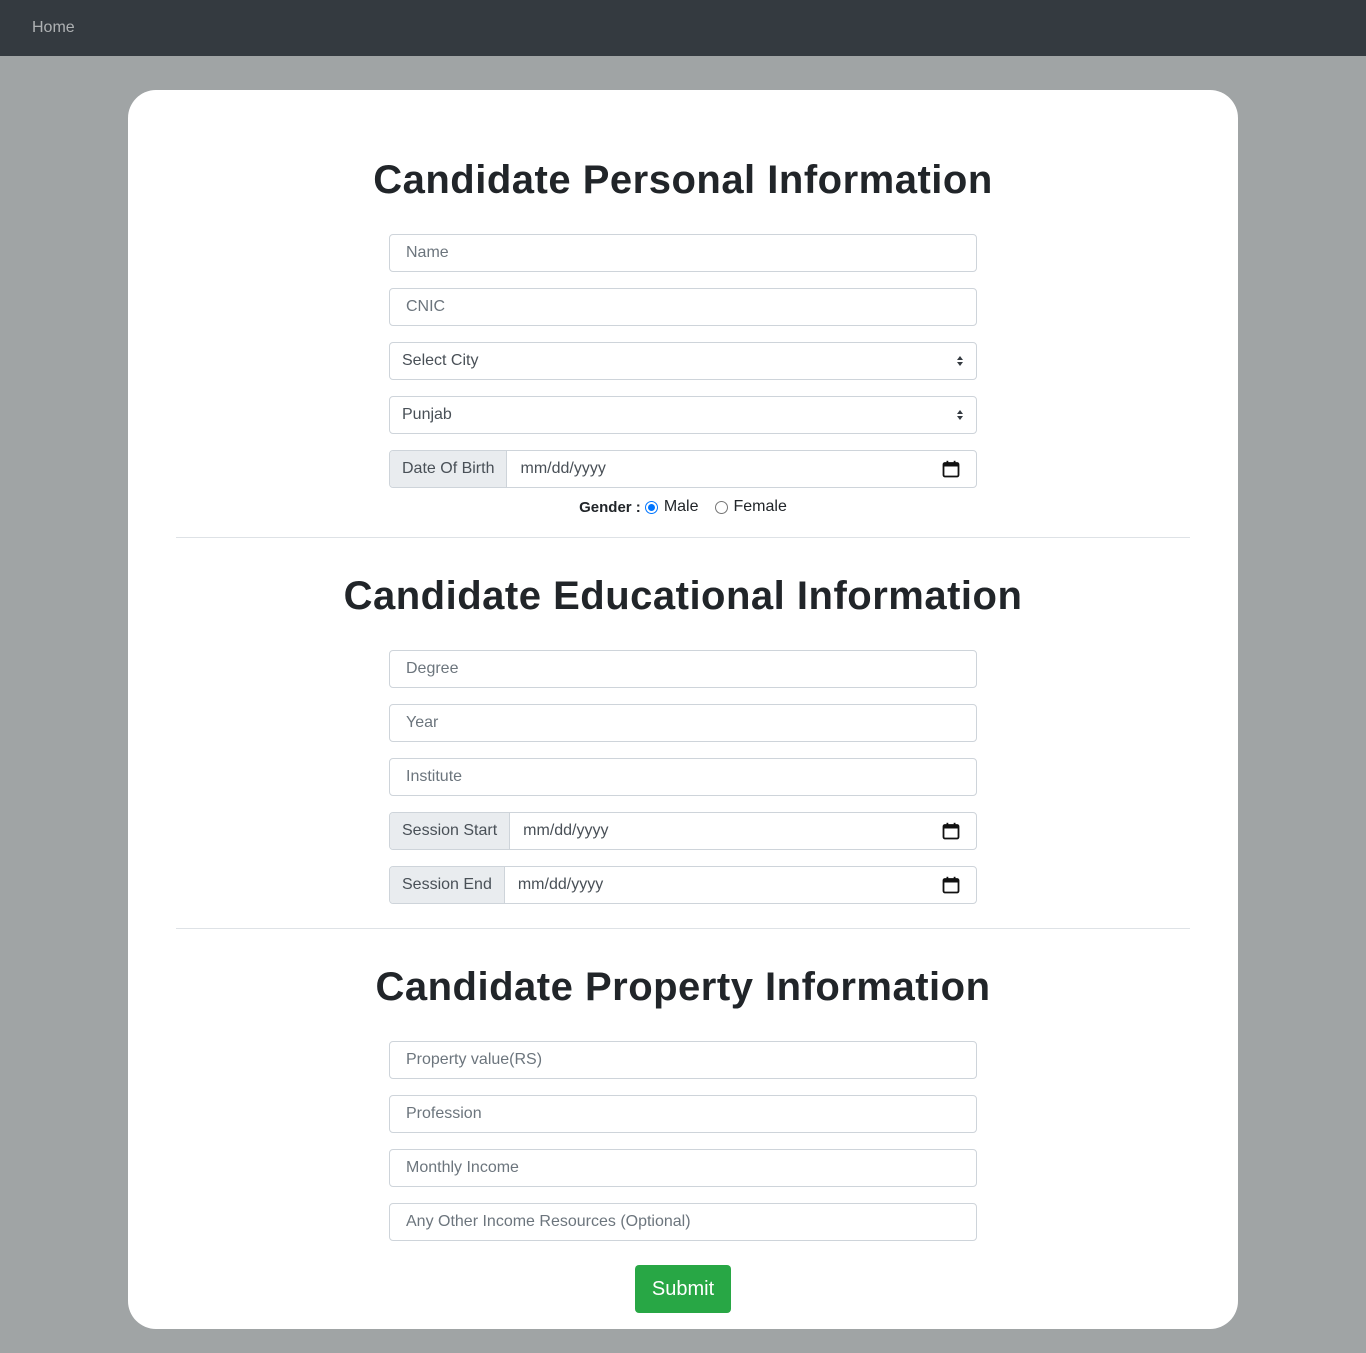 This screenshot has height=1353, width=1366. What do you see at coordinates (683, 1289) in the screenshot?
I see `submit-button: Submit` at bounding box center [683, 1289].